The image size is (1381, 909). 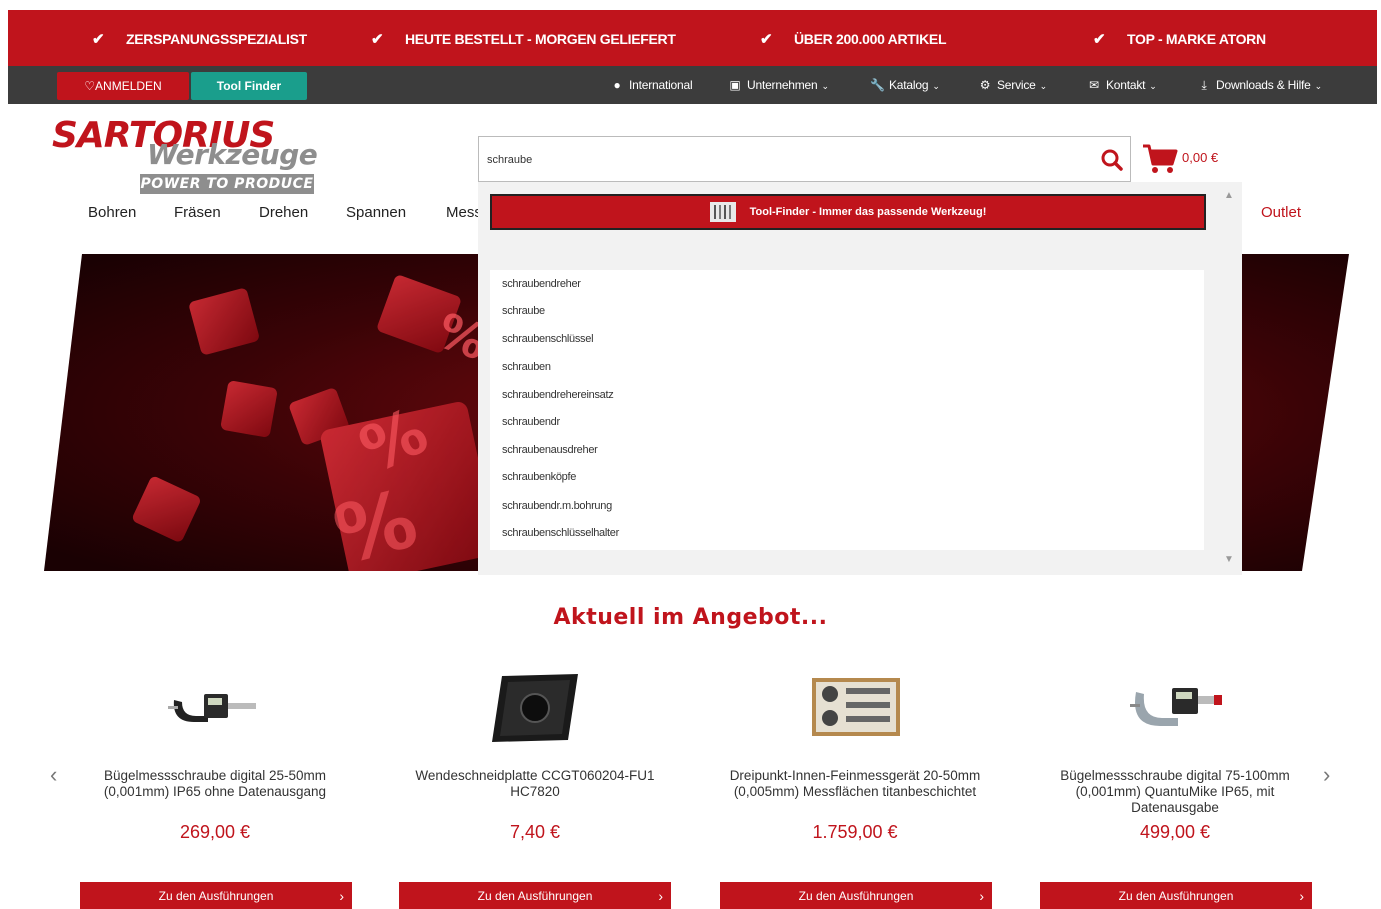 I want to click on suggestion-item: schraubenköpfe, so click(x=539, y=477).